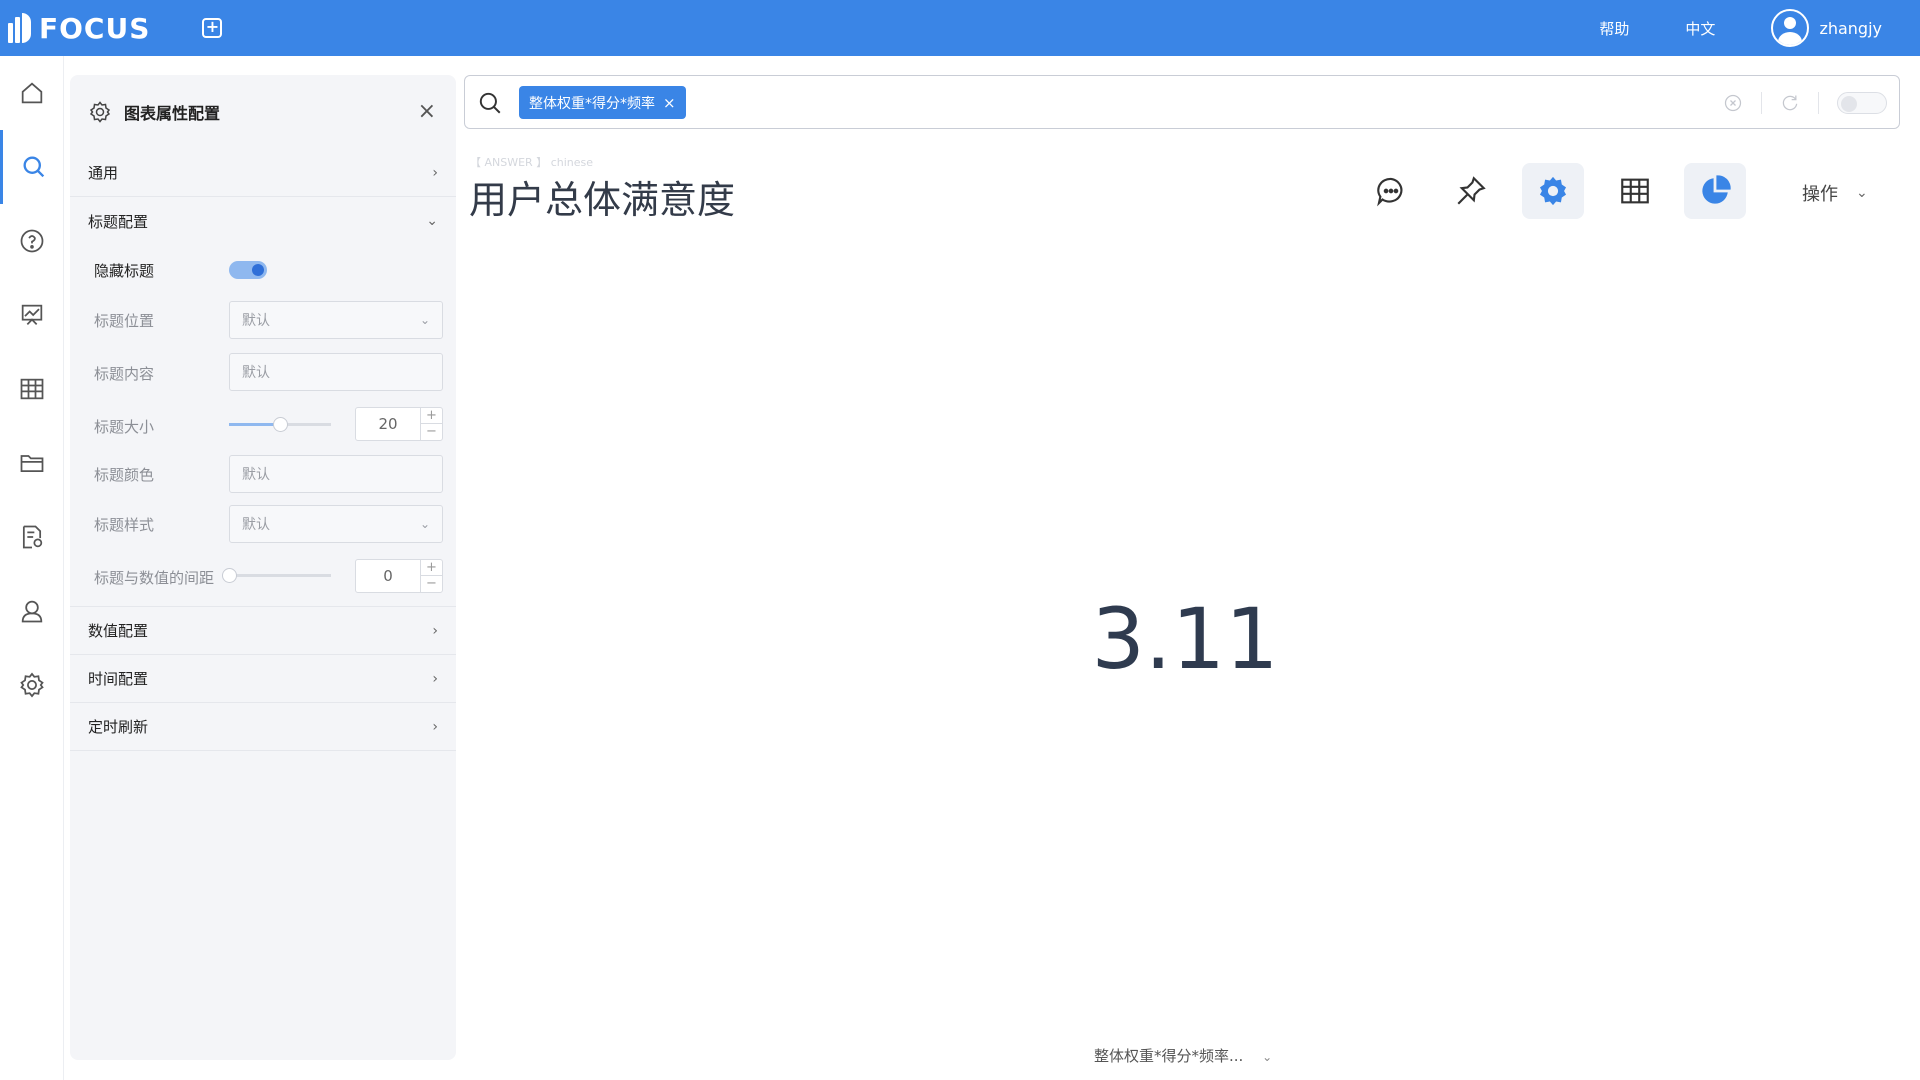  I want to click on input-placeholder: 默认, so click(256, 373).